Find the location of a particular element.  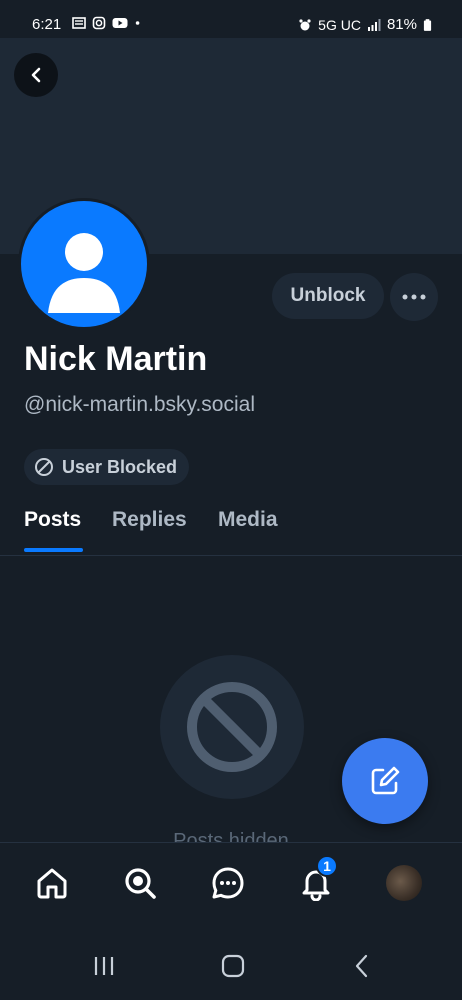

youtube-icon is located at coordinates (120, 23).